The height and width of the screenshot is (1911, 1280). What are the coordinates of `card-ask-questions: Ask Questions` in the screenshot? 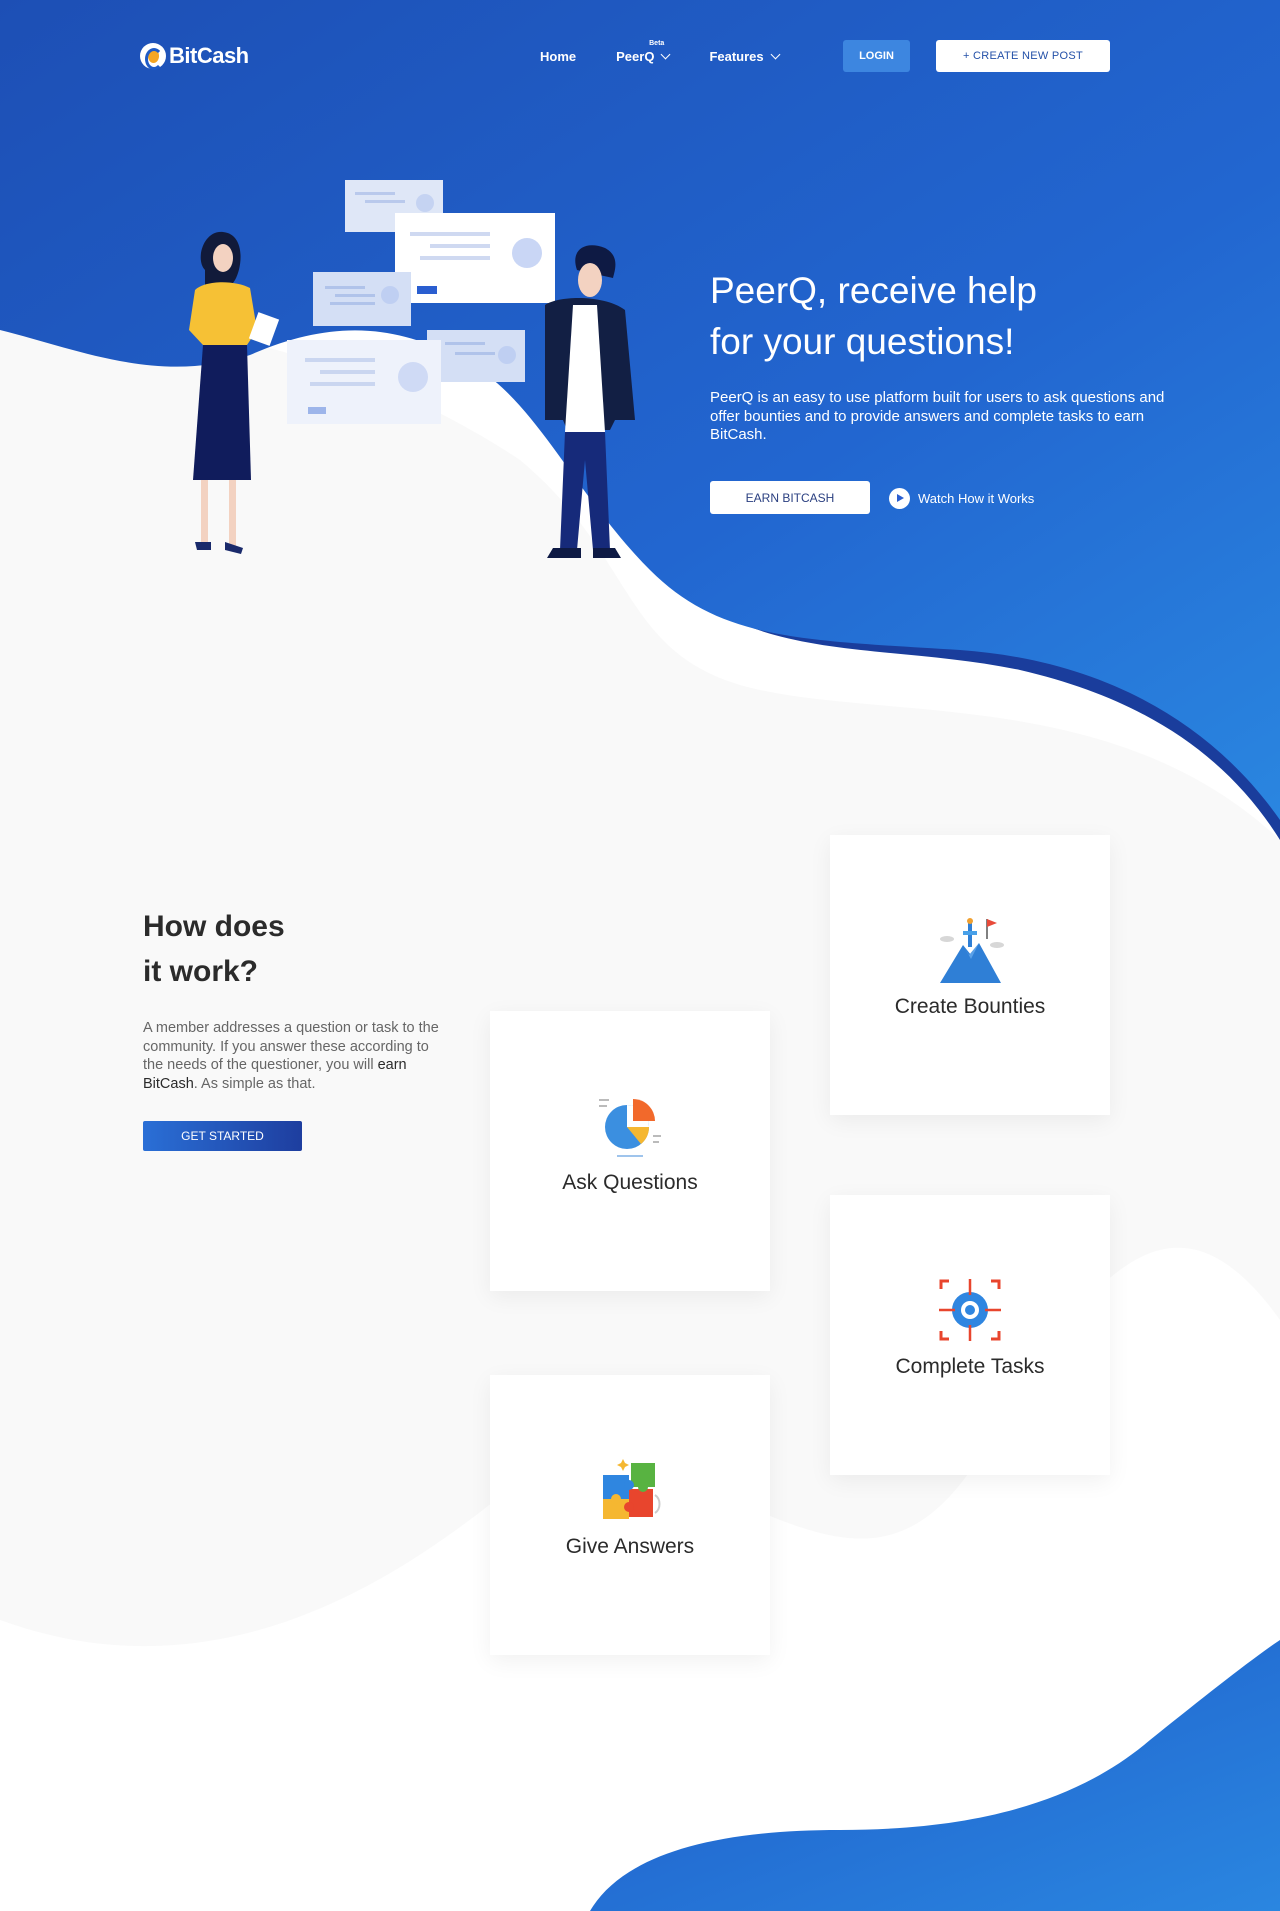 It's located at (630, 1151).